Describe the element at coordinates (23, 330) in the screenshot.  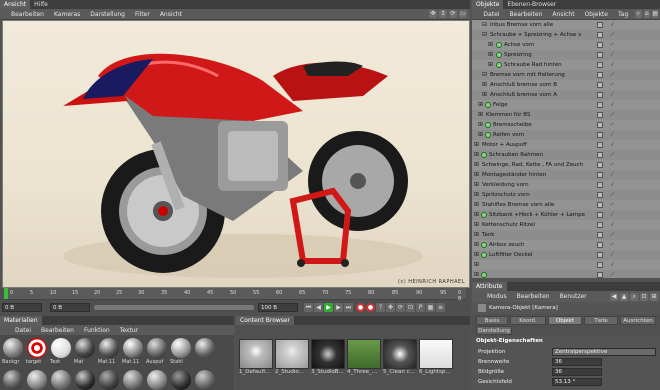
I see `mat-menu-datei: Datei` at that location.